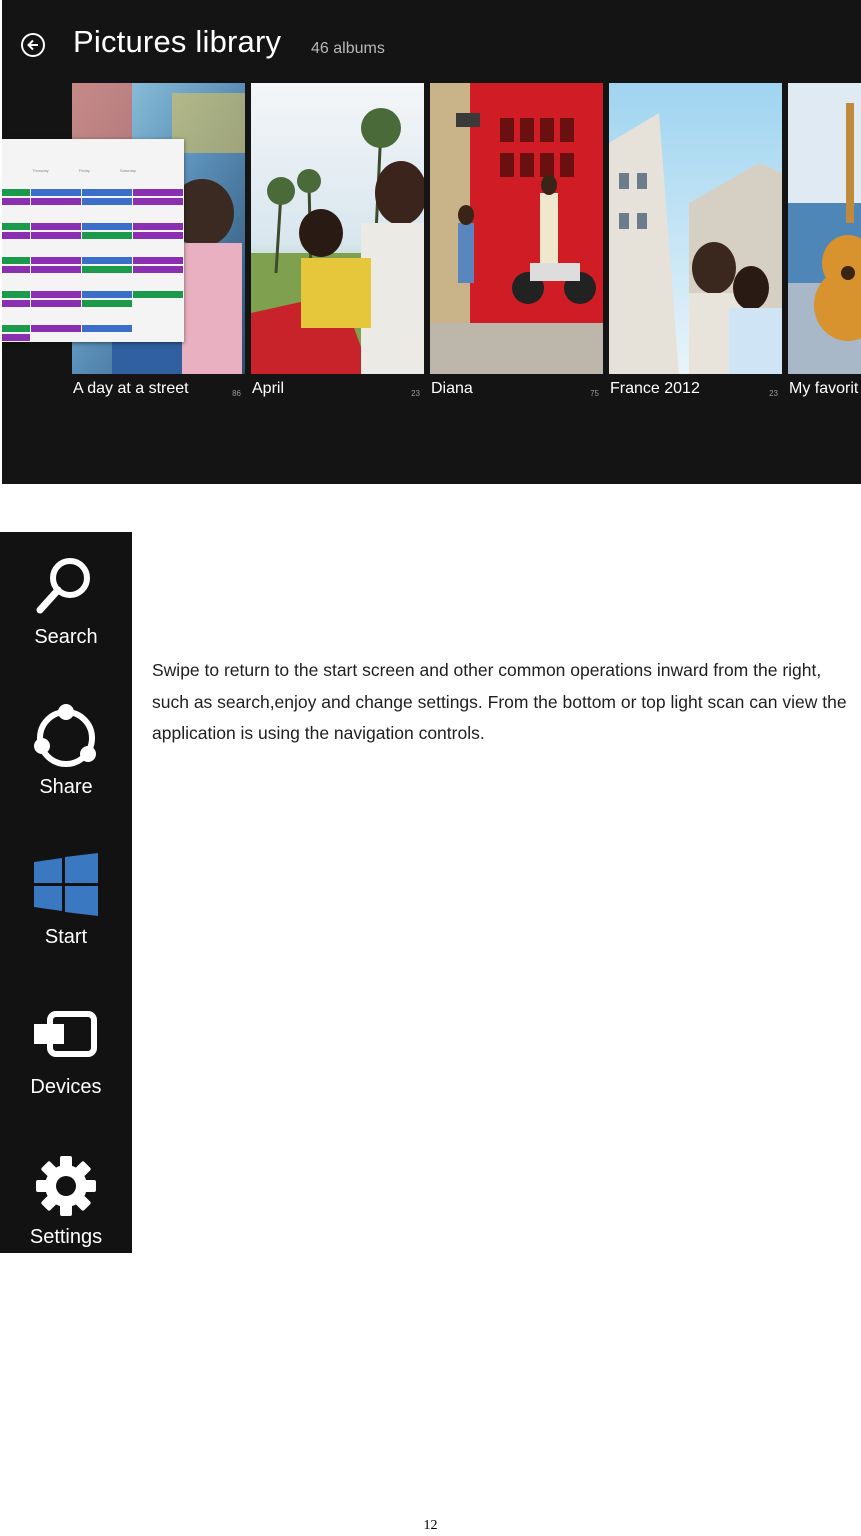  I want to click on album-count: 46 albums, so click(348, 48).